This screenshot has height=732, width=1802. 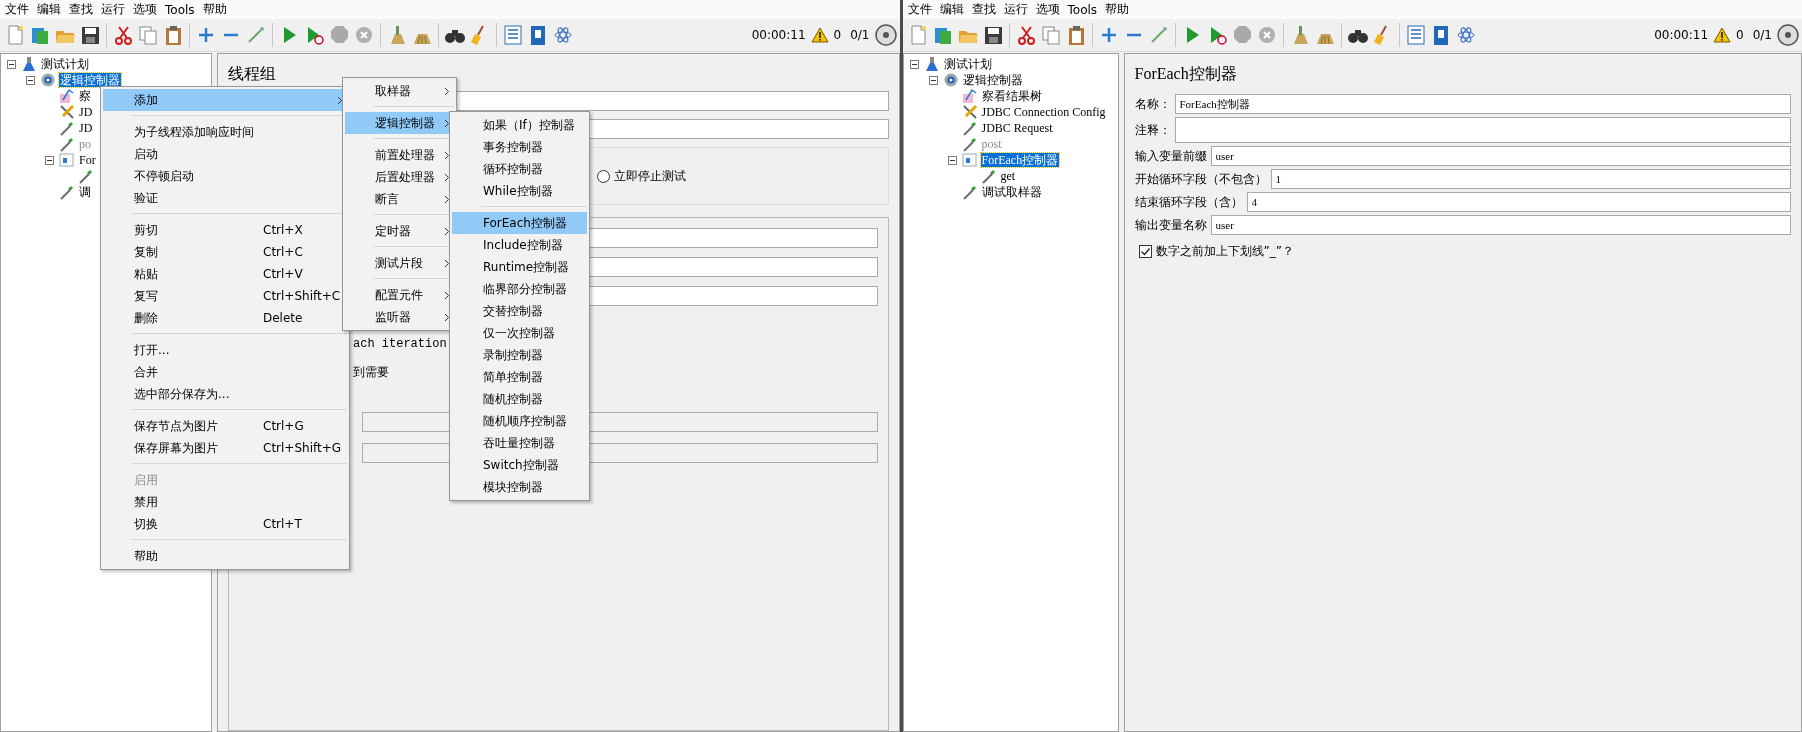 What do you see at coordinates (1224, 251) in the screenshot?
I see `checkbox-label: 数字之前加上下划线”_”？` at bounding box center [1224, 251].